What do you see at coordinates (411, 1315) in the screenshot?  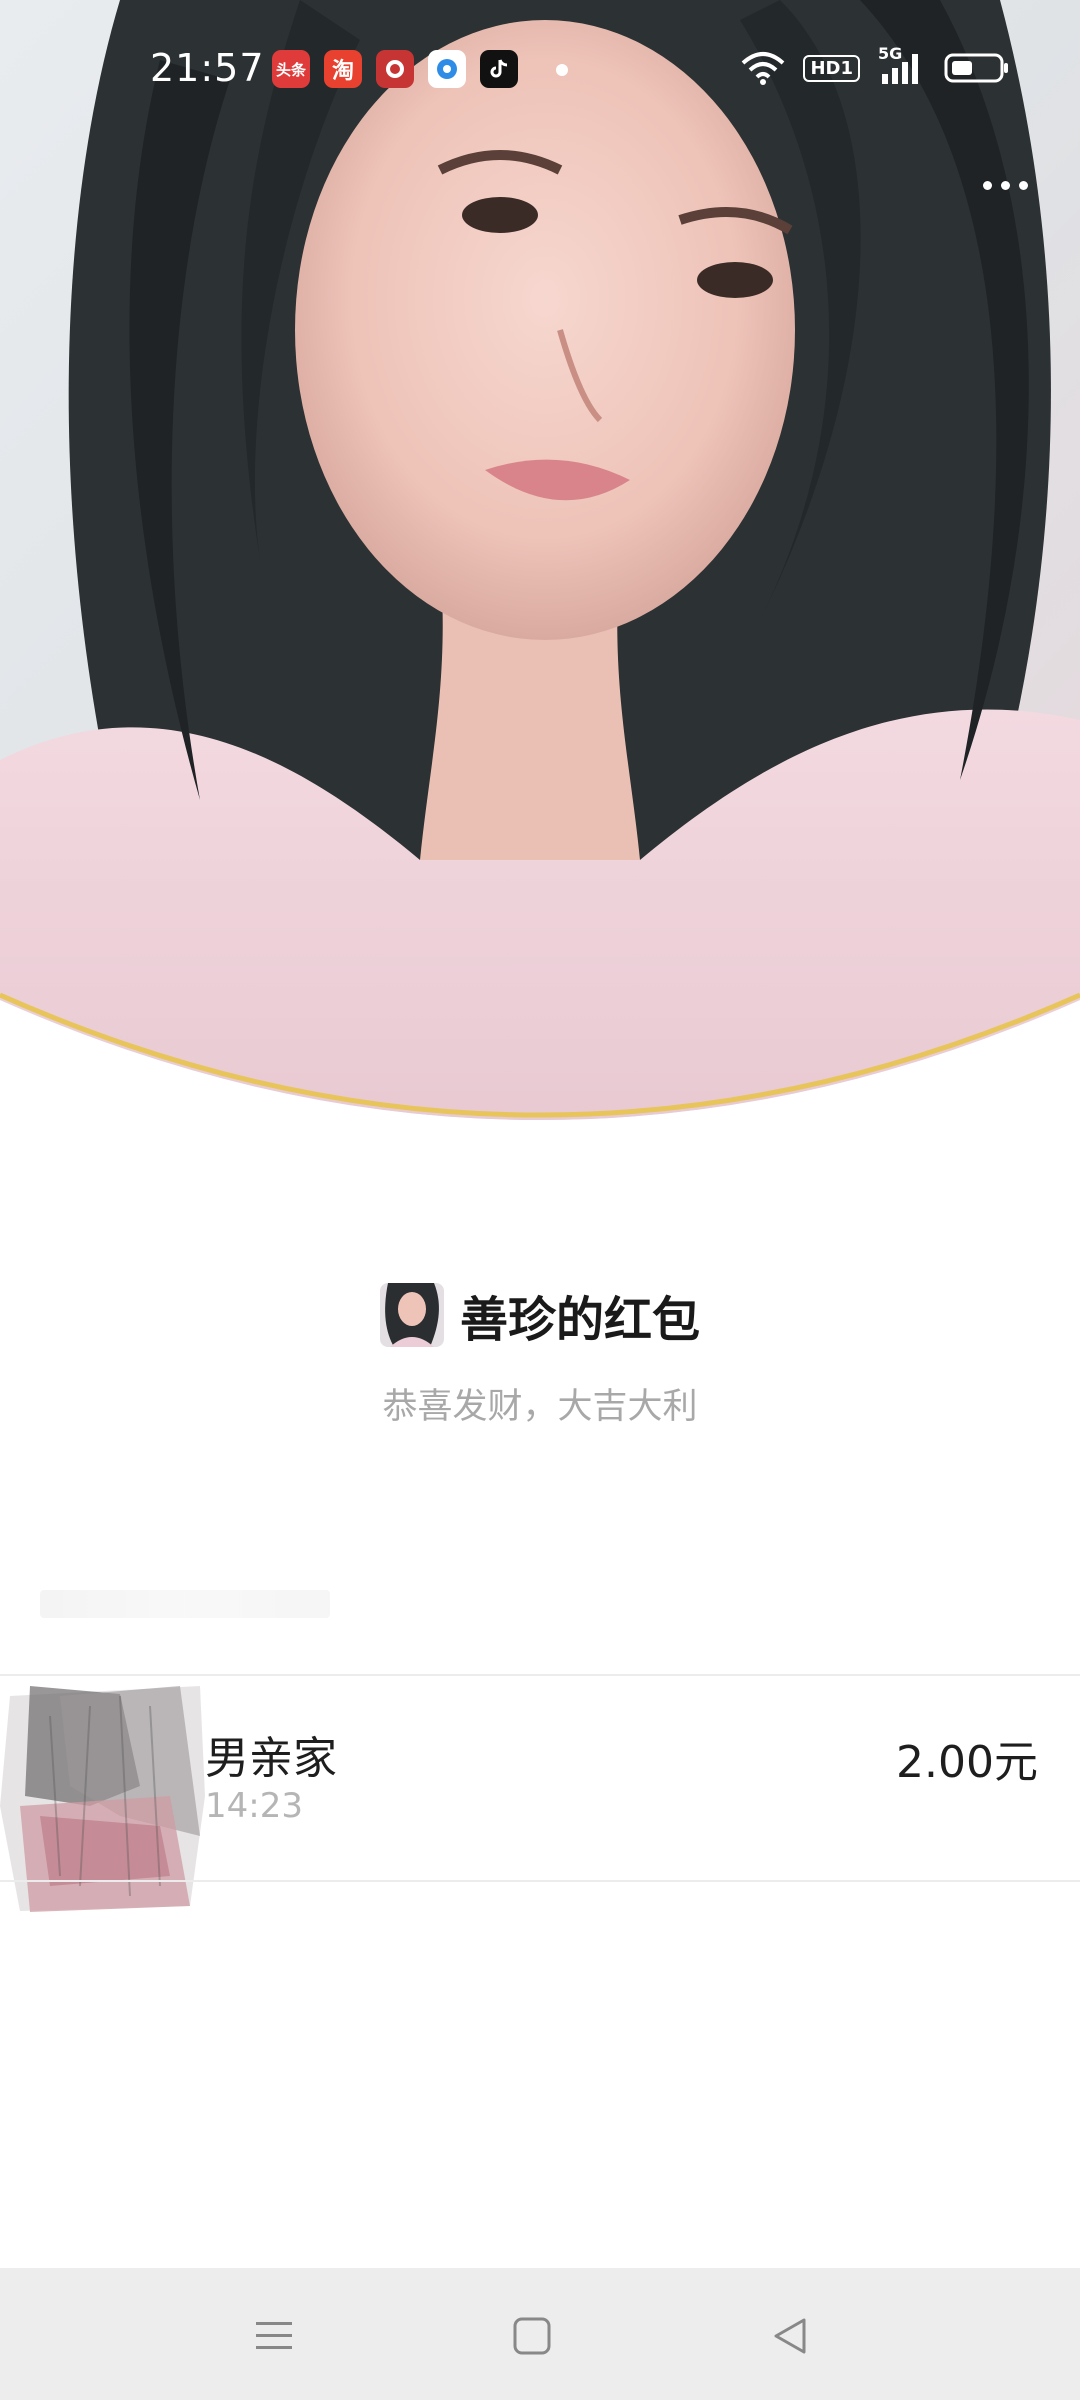 I see `sender-avatar` at bounding box center [411, 1315].